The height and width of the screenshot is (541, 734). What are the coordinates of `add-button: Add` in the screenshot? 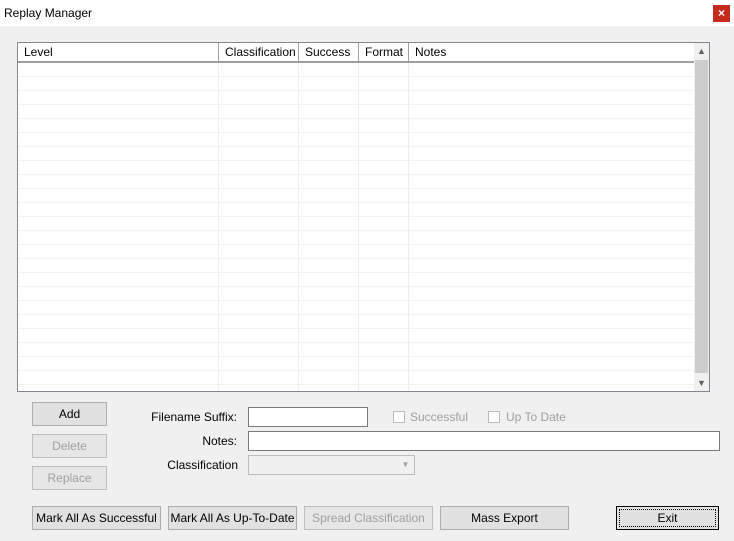 It's located at (69, 414).